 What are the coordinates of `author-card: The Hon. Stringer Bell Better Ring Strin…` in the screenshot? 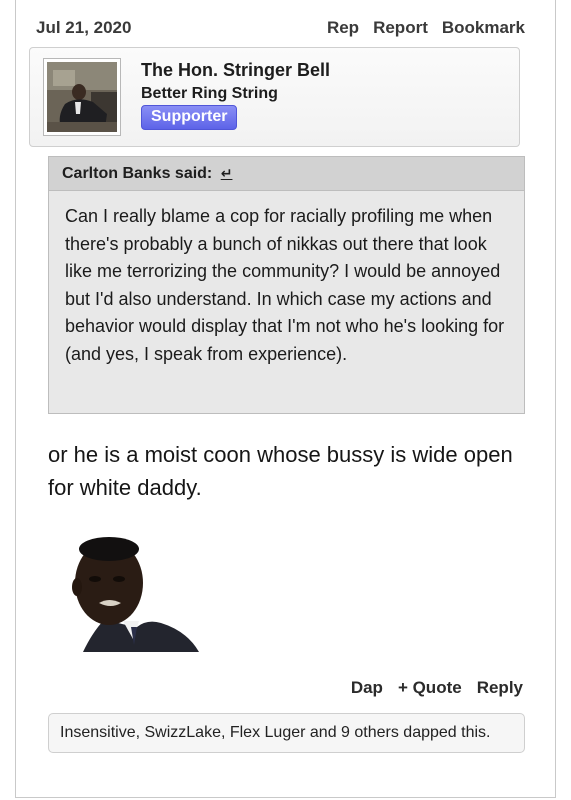 It's located at (274, 97).